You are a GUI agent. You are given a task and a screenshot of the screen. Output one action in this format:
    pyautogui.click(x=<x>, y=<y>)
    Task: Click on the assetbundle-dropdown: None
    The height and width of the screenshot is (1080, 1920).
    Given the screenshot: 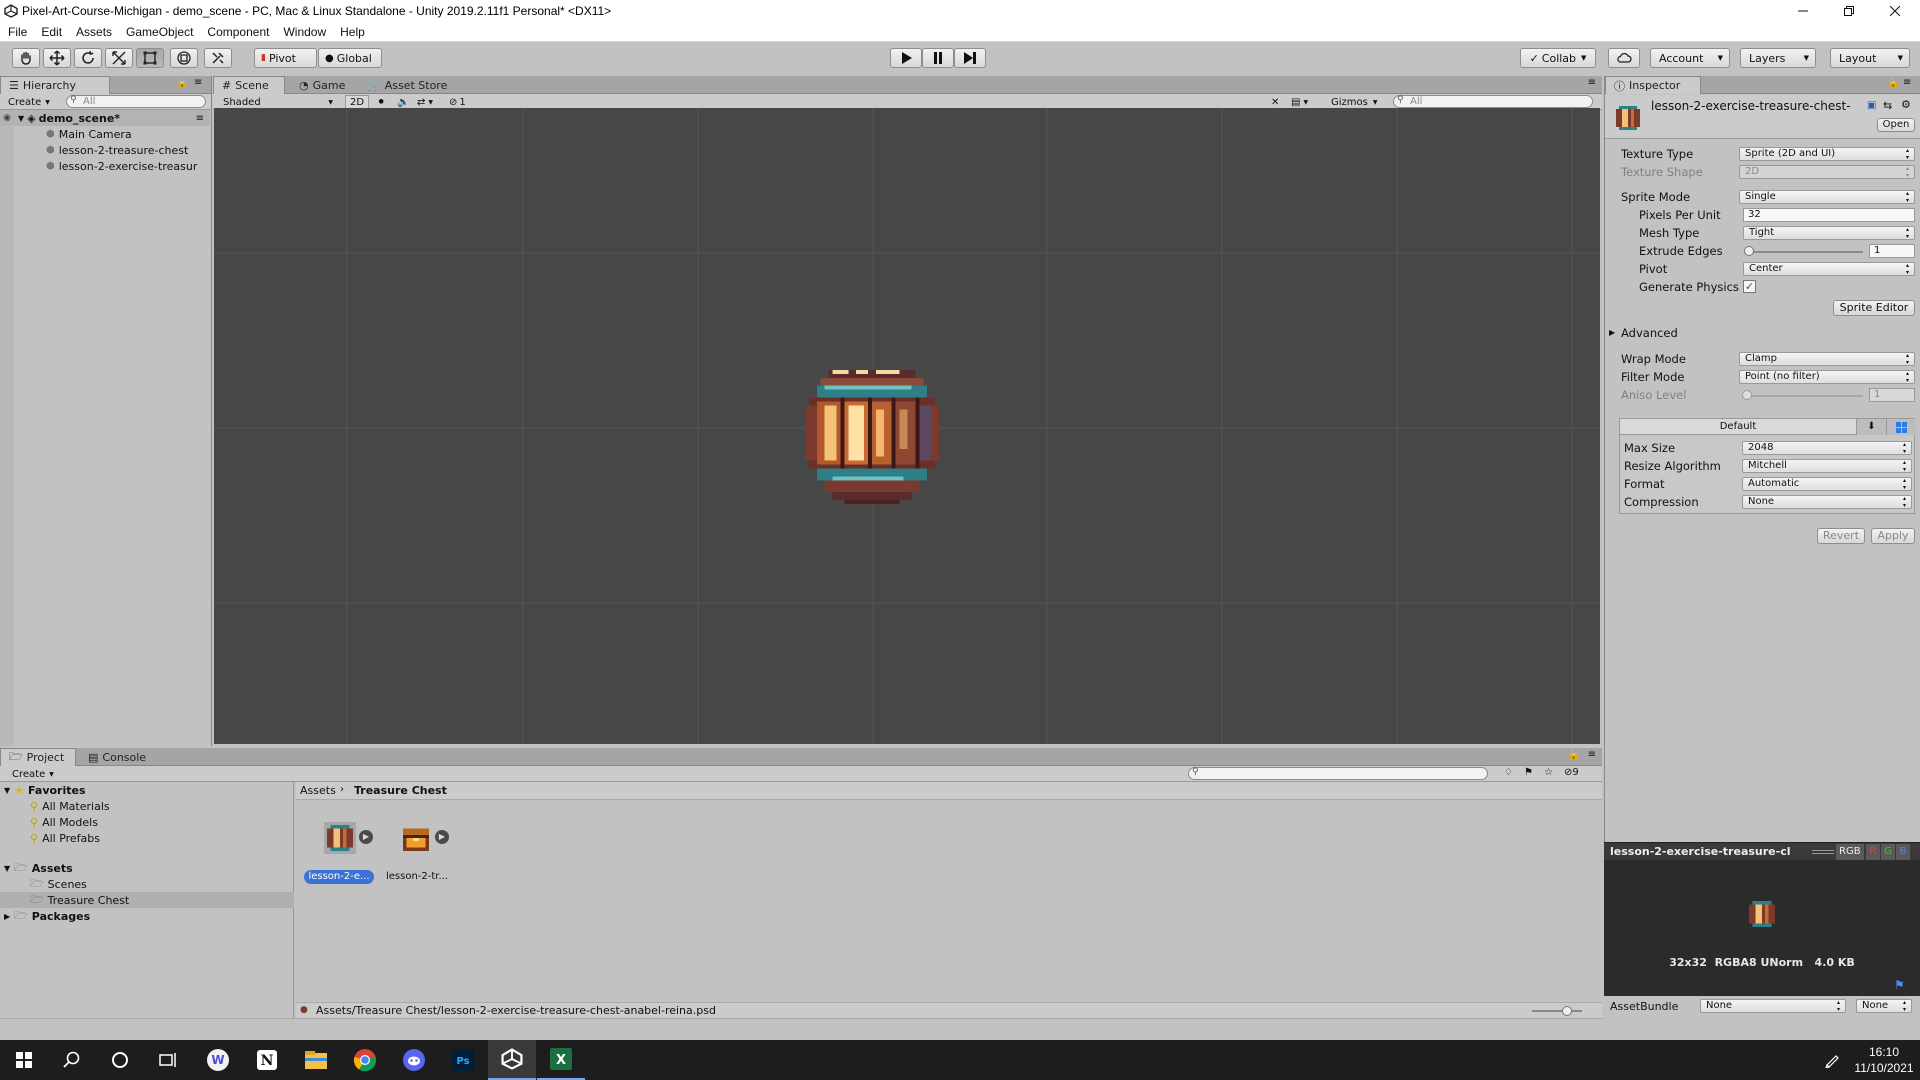 What is the action you would take?
    pyautogui.click(x=1773, y=1006)
    